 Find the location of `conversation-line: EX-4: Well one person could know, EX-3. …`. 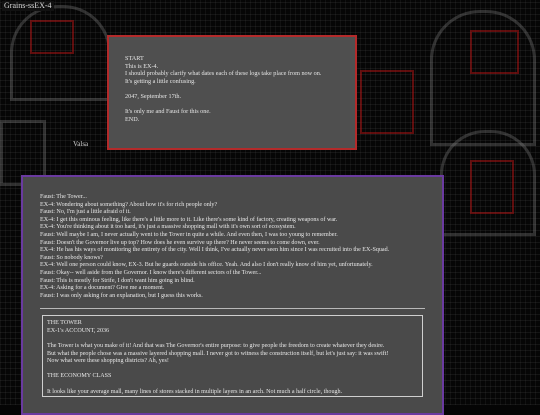

conversation-line: EX-4: Well one person could know, EX-3. … is located at coordinates (206, 265).